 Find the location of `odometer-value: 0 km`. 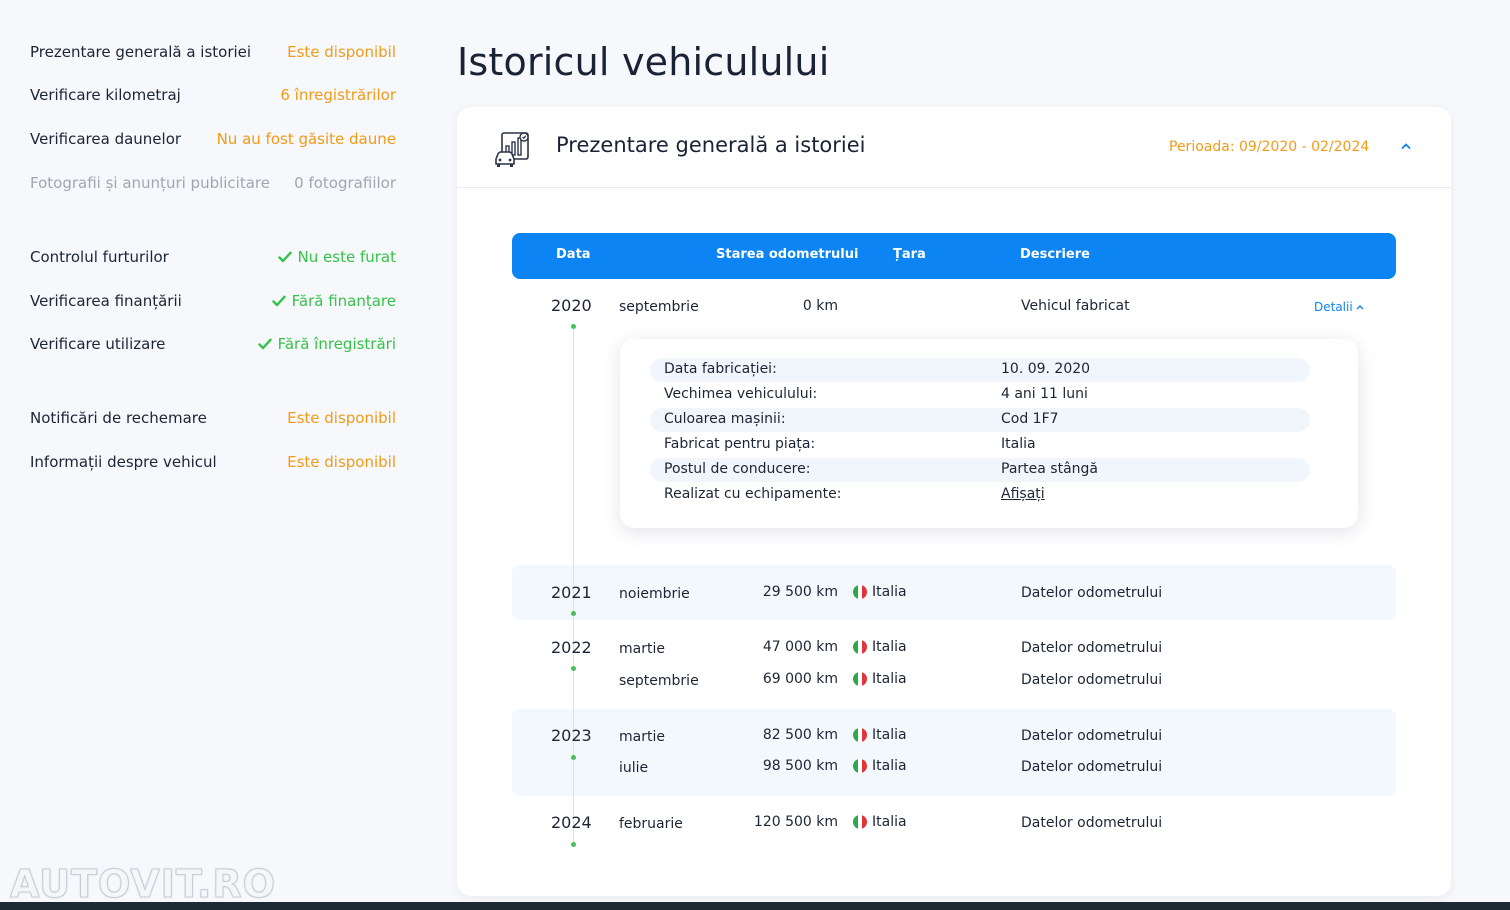

odometer-value: 0 km is located at coordinates (820, 306).